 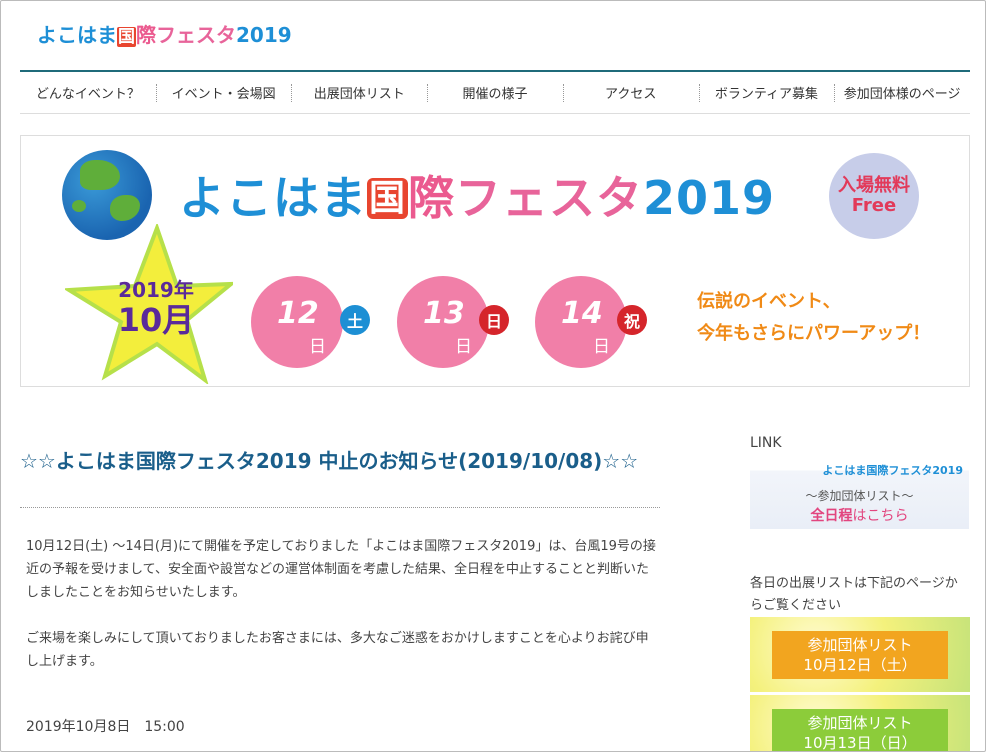 What do you see at coordinates (494, 320) in the screenshot?
I see `day-of-week-badge: 日` at bounding box center [494, 320].